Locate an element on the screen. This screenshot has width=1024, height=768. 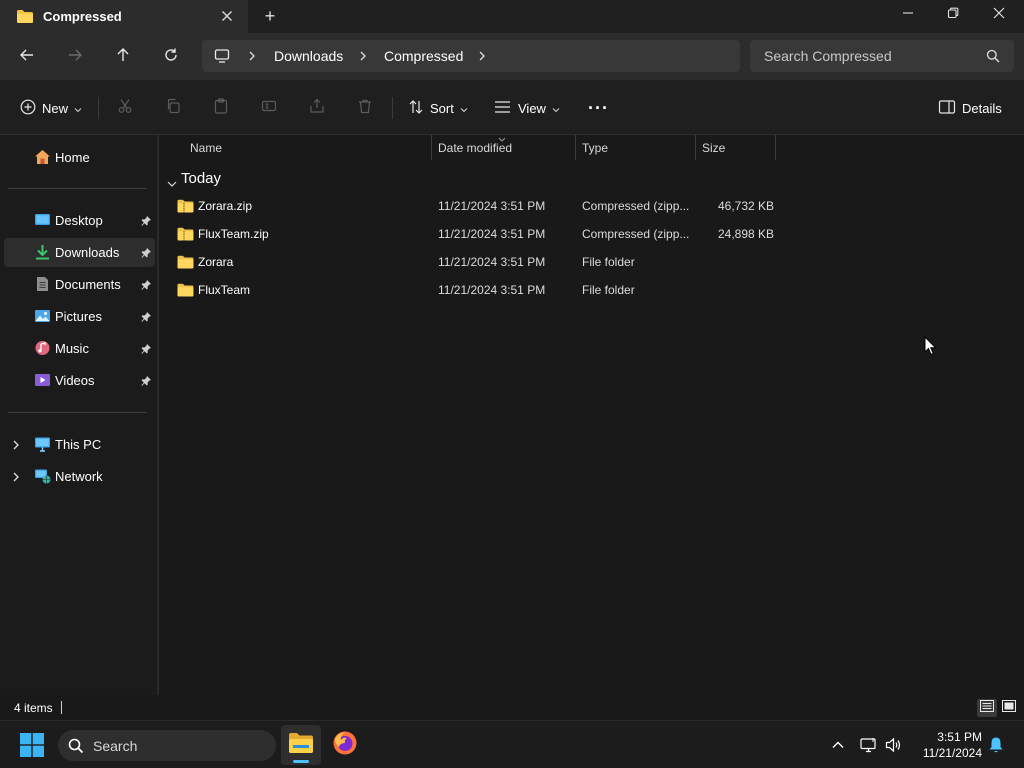
close-window-button is located at coordinates (999, 15).